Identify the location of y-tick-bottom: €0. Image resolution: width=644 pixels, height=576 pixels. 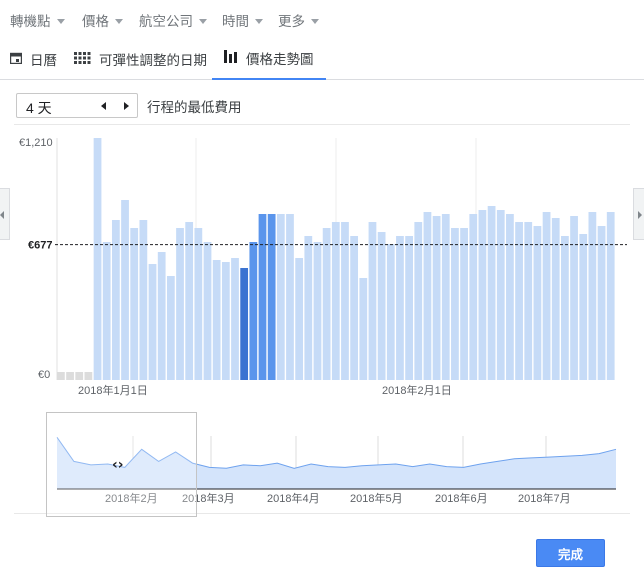
(44, 375).